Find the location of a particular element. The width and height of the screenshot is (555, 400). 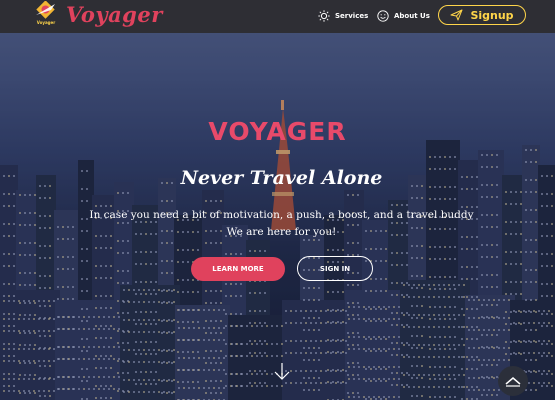

back-to-top-button is located at coordinates (513, 381).